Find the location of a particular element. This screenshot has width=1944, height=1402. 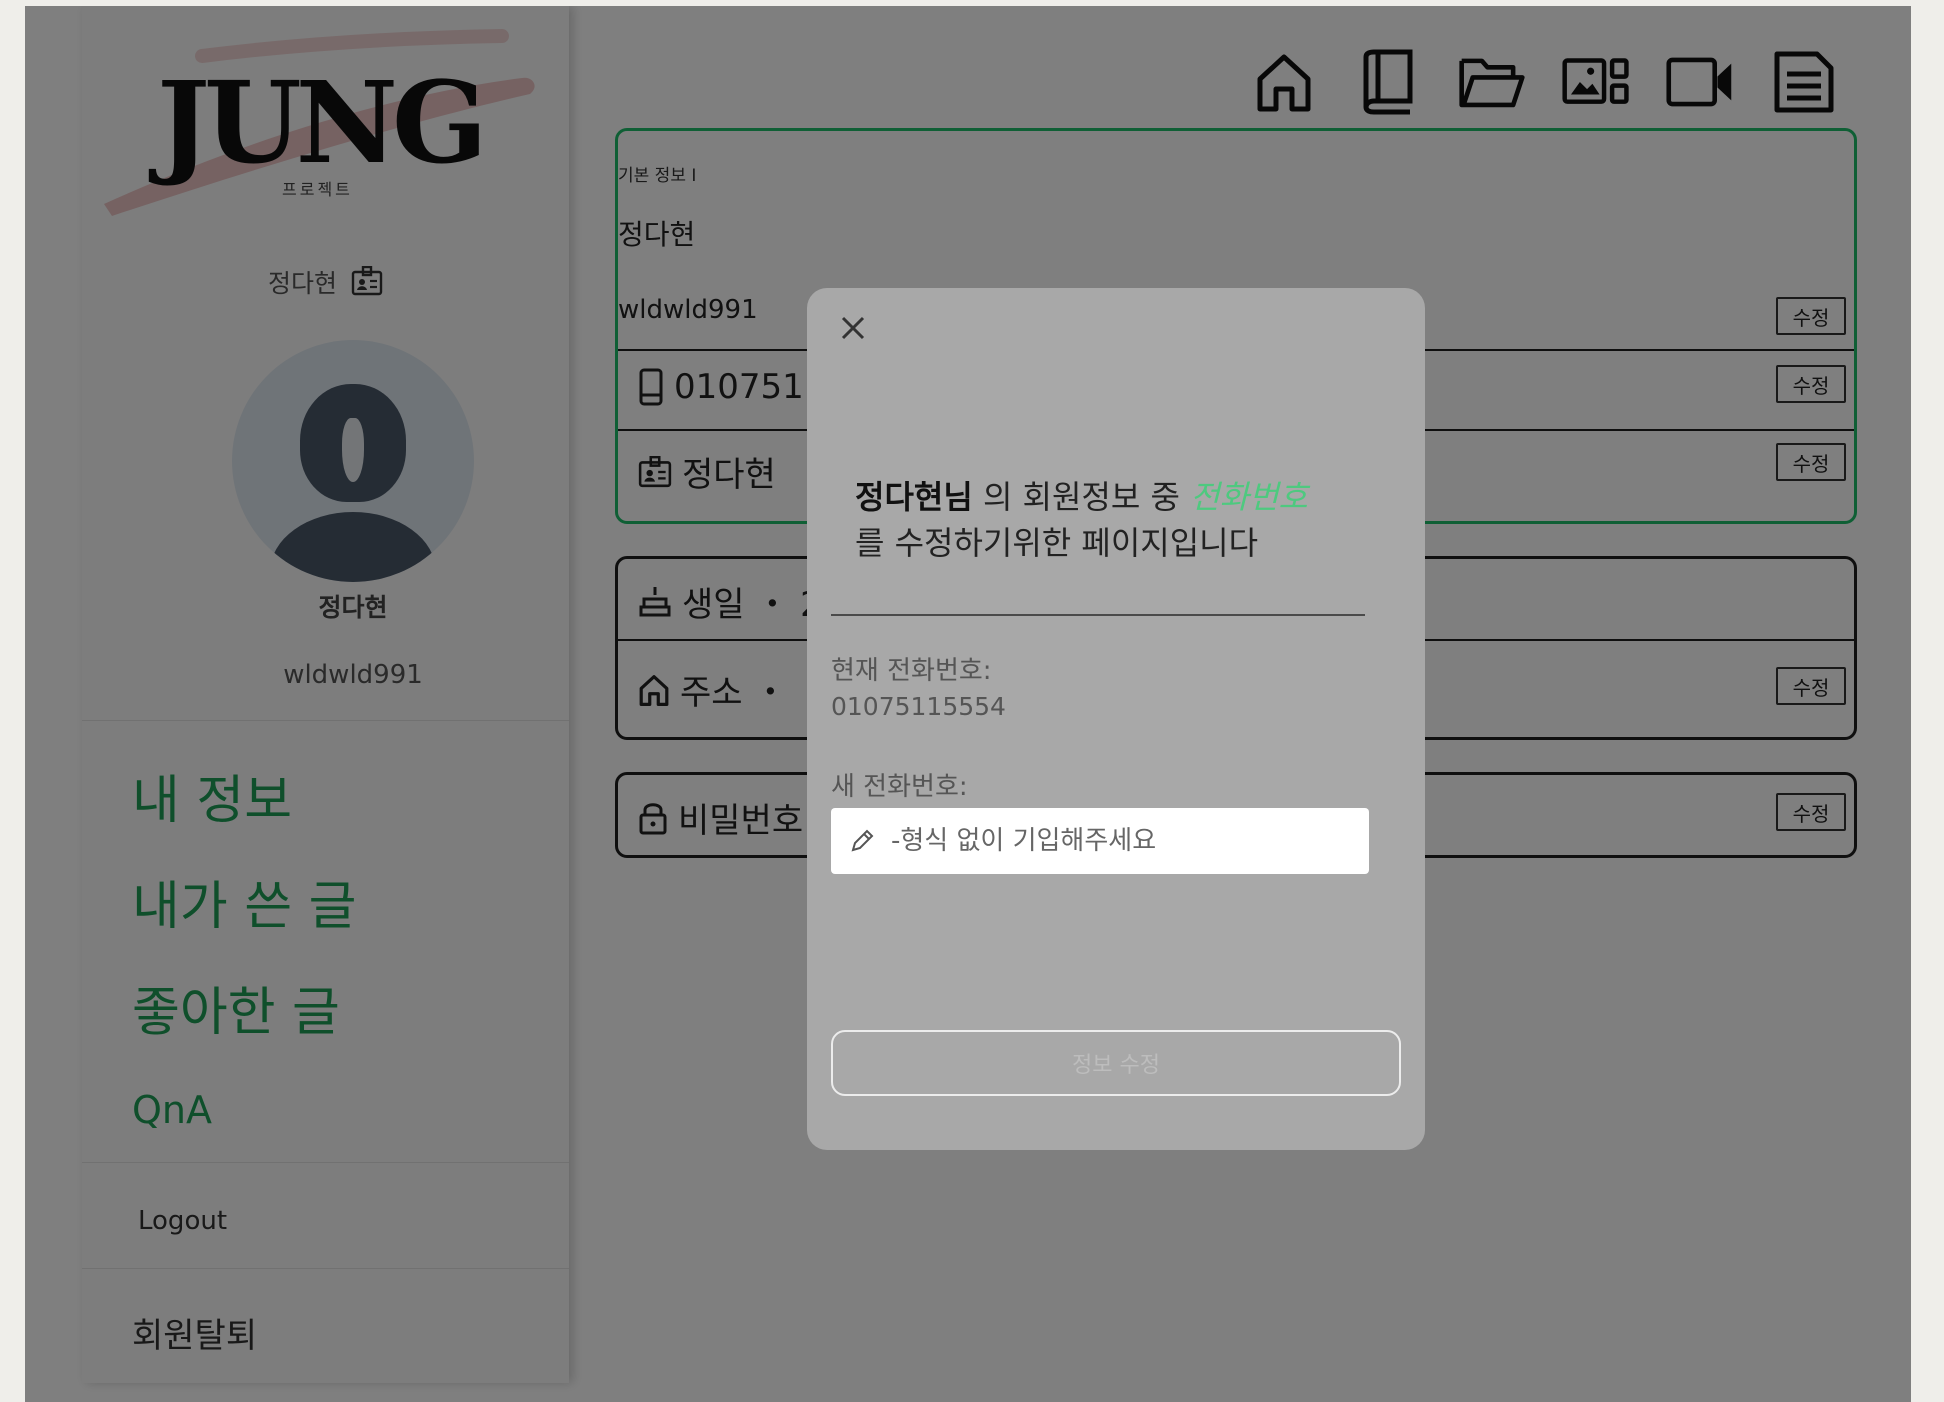

submit-button: 정보 수정 is located at coordinates (1116, 1063).